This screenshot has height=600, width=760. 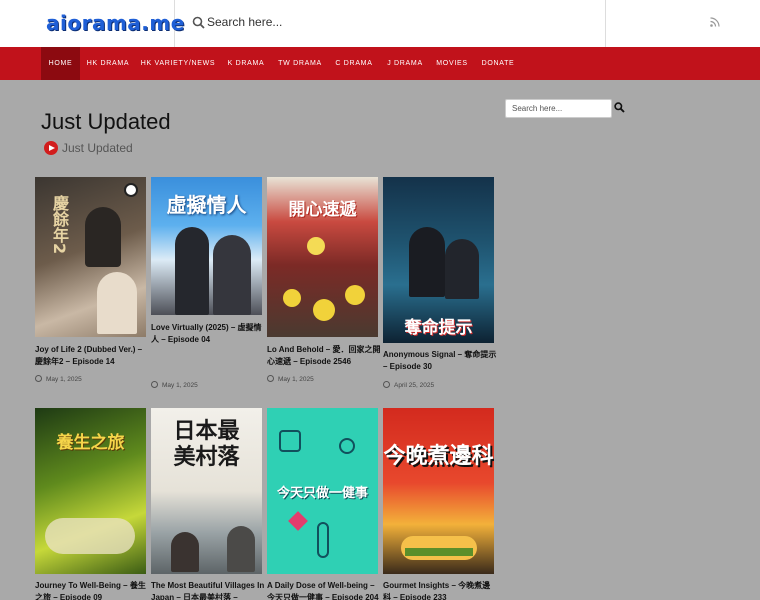 I want to click on poster-title-art: 虛擬情人, so click(x=206, y=205).